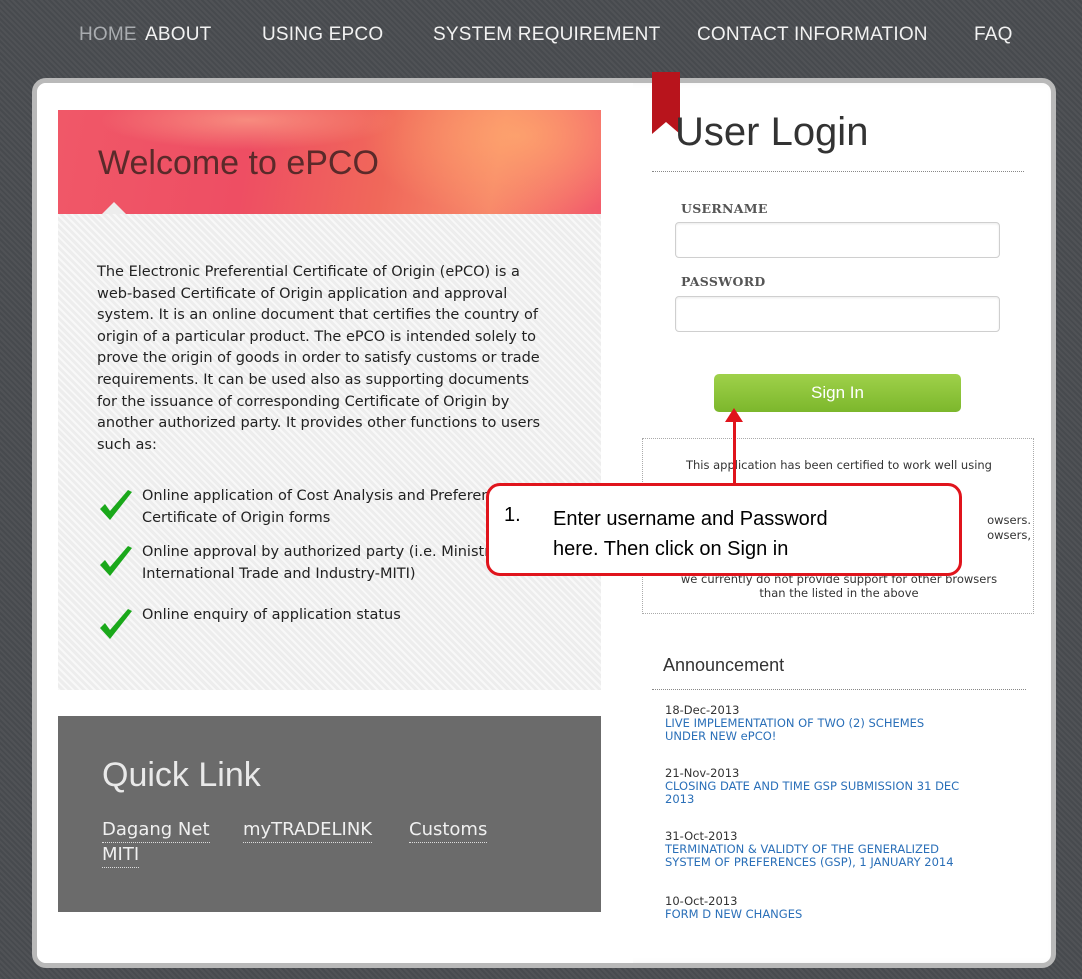 Image resolution: width=1082 pixels, height=979 pixels. What do you see at coordinates (178, 35) in the screenshot?
I see `nav-about: ABOUT` at bounding box center [178, 35].